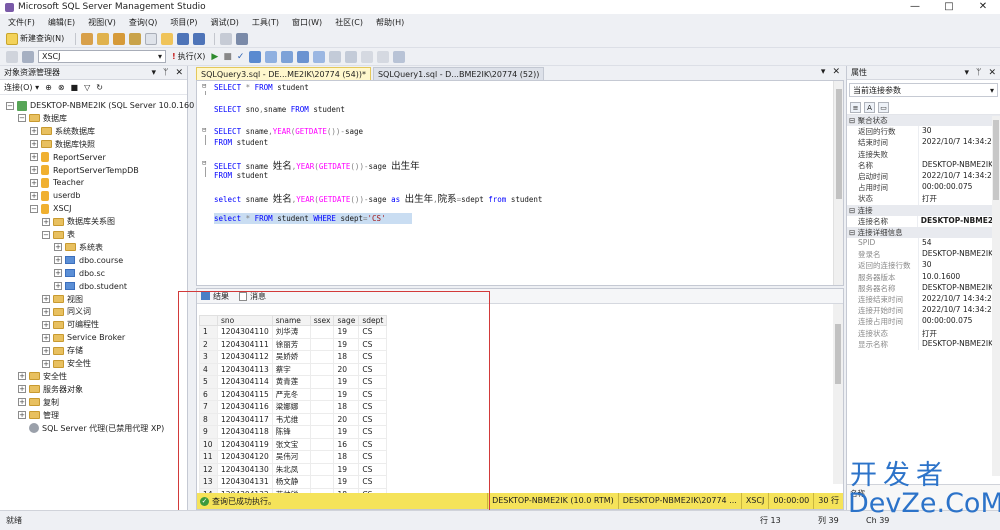 The image size is (1000, 530). Describe the element at coordinates (102, 22) in the screenshot. I see `menu-view: 视图(V)` at that location.